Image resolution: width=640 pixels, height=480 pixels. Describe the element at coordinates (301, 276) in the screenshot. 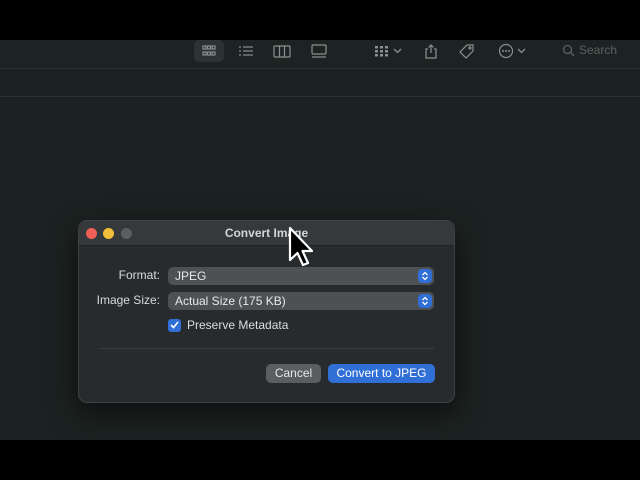

I see `format-popup: JPEG` at that location.